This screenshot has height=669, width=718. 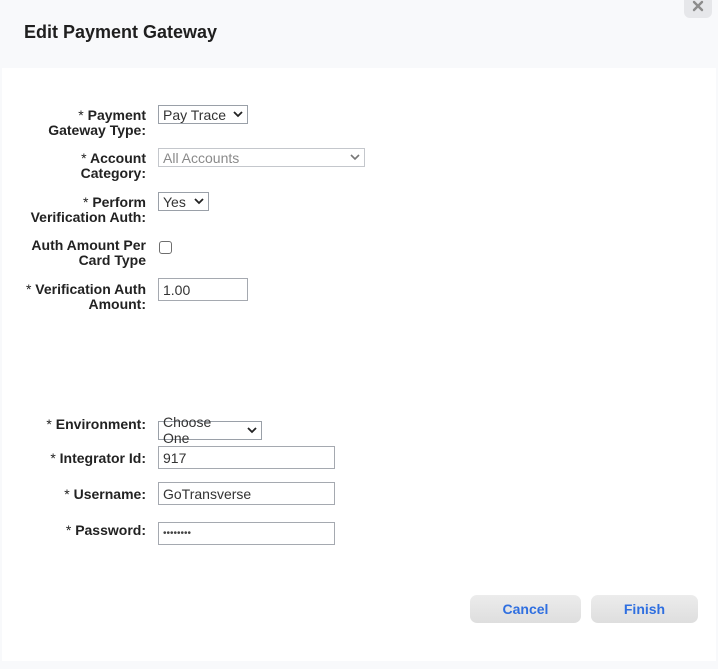 I want to click on verification-auth-amount-label: * Verification Auth Amount:, so click(x=85, y=296).